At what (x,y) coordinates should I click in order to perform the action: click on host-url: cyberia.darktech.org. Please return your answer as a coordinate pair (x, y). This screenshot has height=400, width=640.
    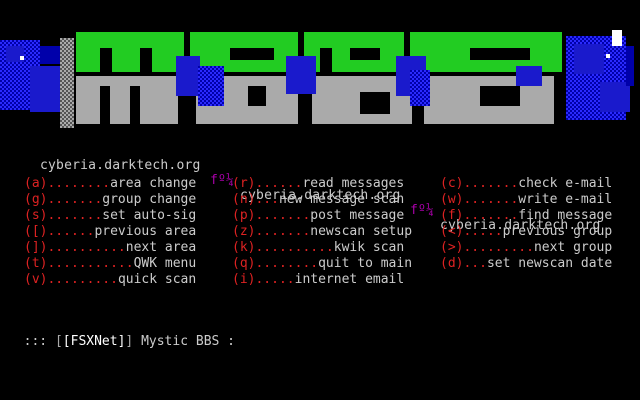
    Looking at the image, I should click on (120, 165).